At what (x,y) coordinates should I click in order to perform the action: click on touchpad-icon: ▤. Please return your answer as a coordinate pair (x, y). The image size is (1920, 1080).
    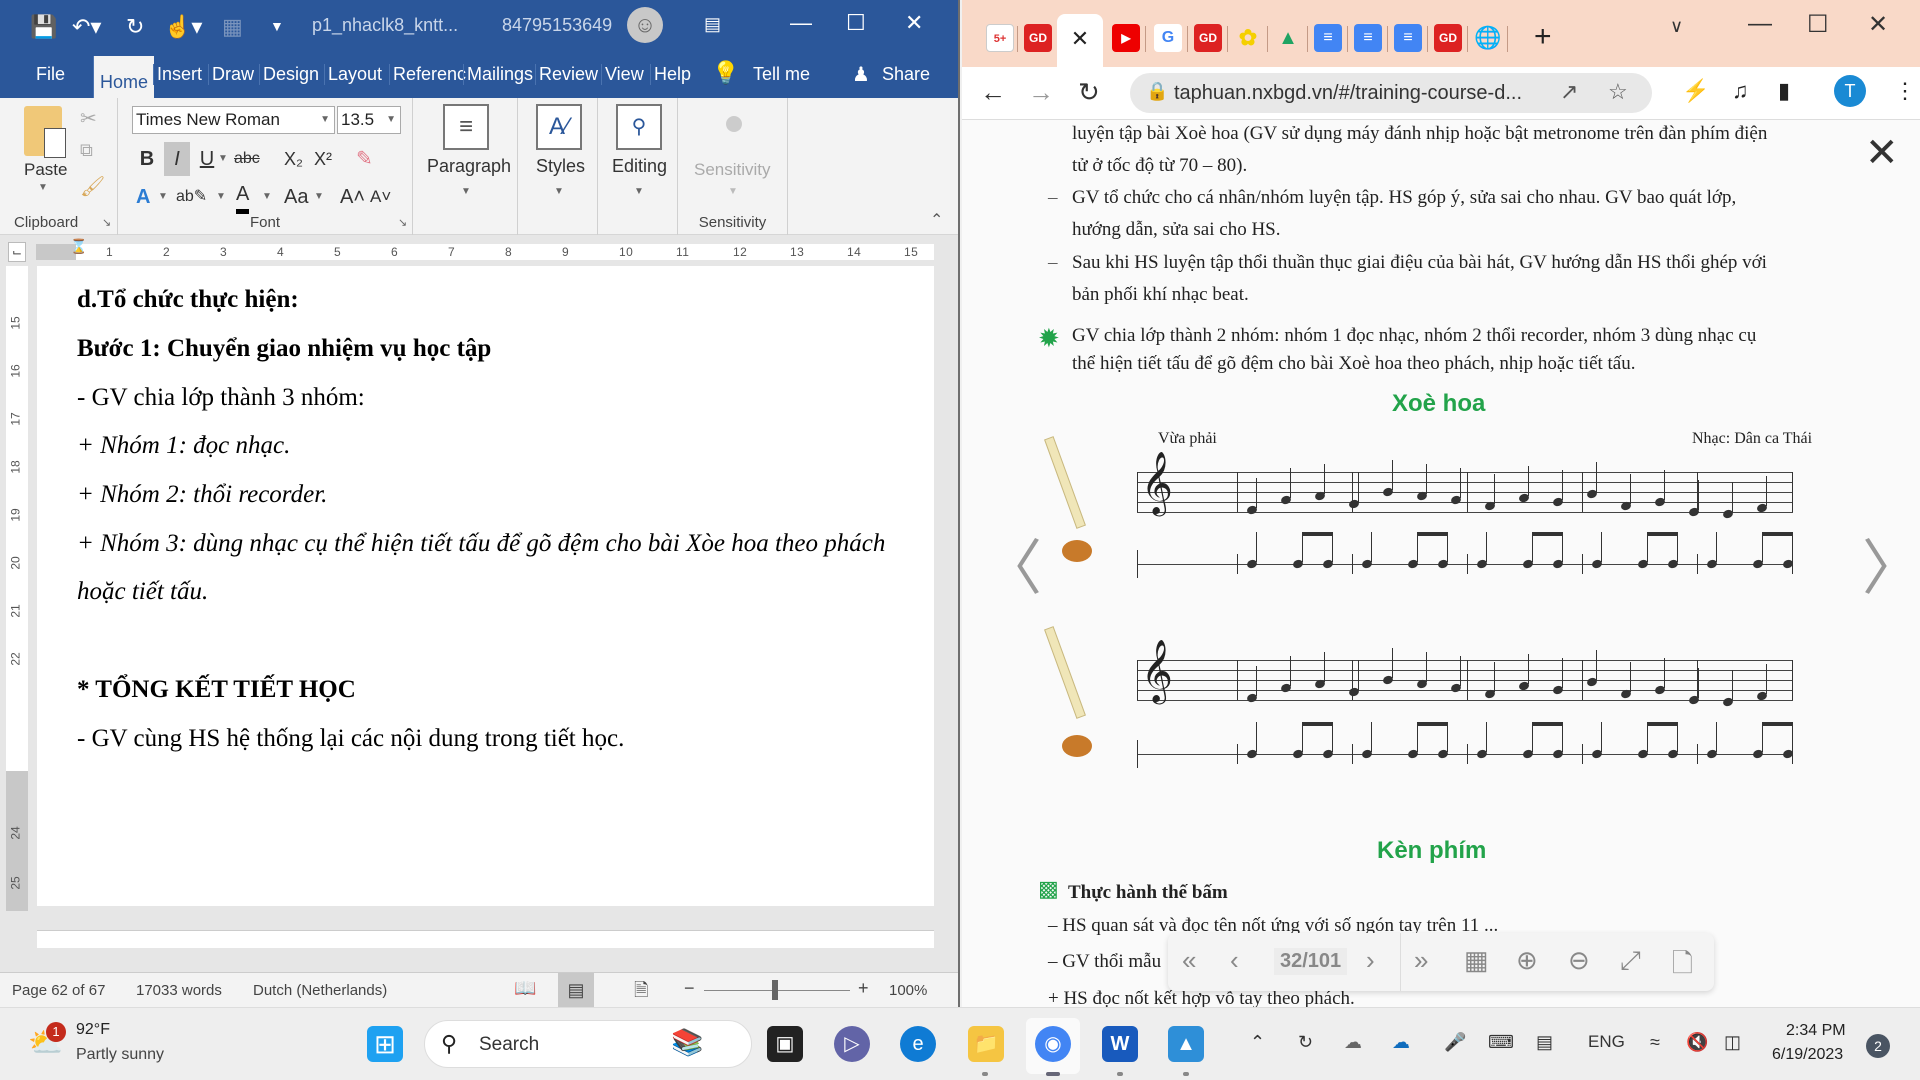
    Looking at the image, I should click on (1544, 1042).